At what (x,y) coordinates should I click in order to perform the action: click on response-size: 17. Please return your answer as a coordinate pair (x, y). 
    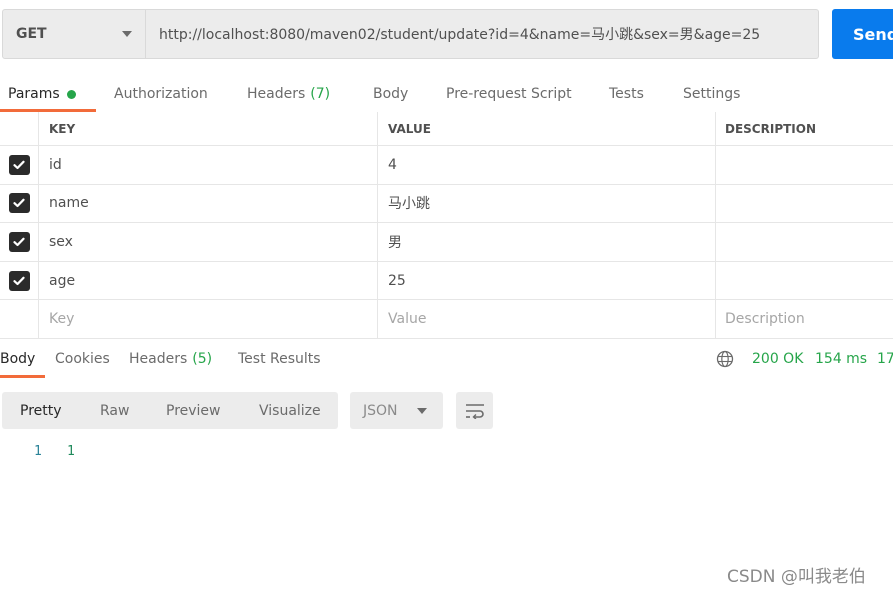
    Looking at the image, I should click on (885, 359).